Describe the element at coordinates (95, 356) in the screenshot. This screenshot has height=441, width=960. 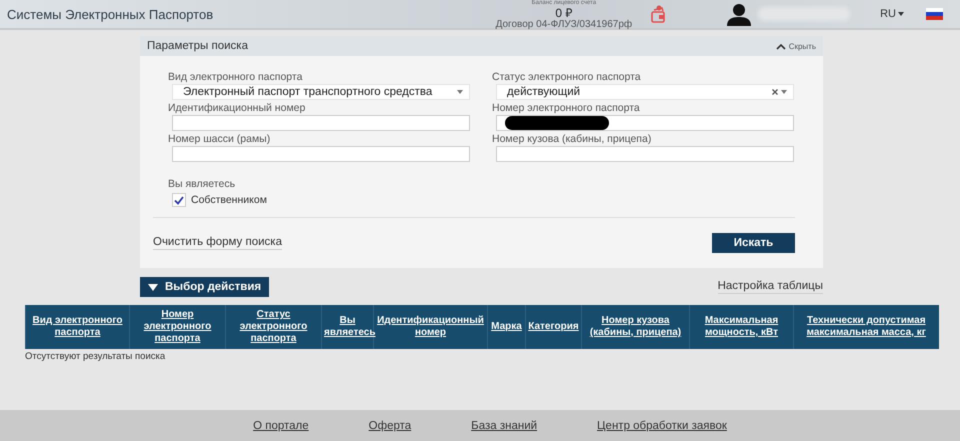
I see `empty-results-message: Отсутствуют результаты поиска` at that location.